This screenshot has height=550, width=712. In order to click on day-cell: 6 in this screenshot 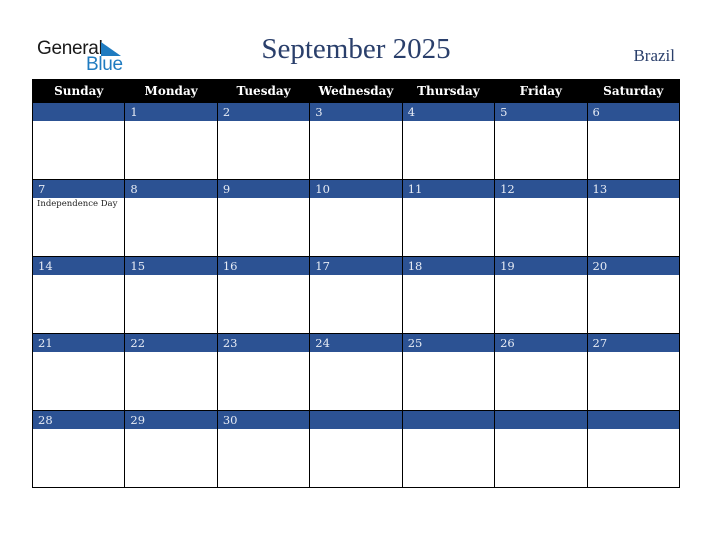, I will do `click(633, 141)`.